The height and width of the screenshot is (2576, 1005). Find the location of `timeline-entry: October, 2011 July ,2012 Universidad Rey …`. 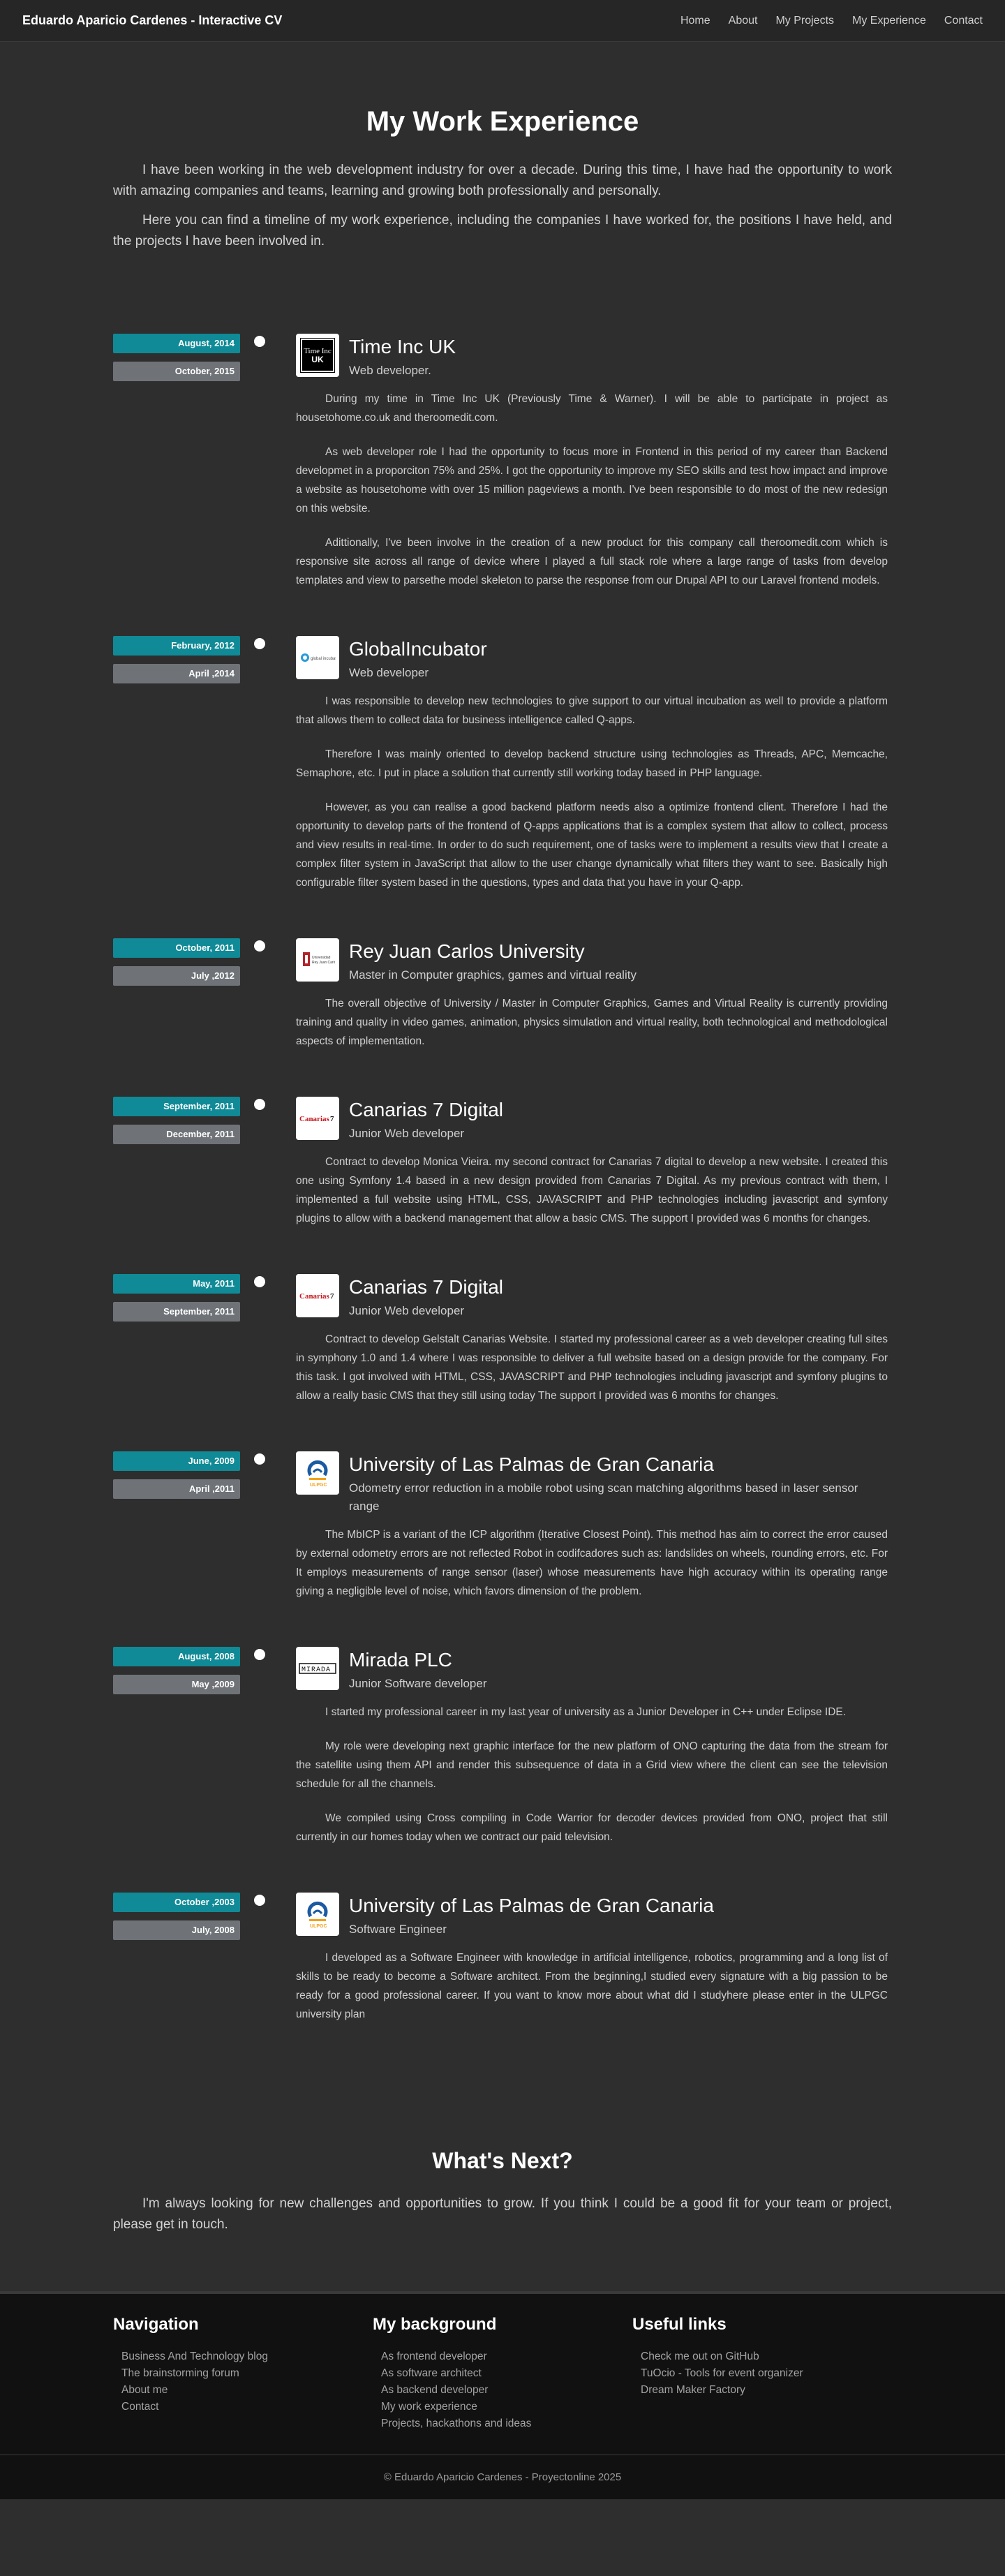

timeline-entry: October, 2011 July ,2012 Universidad Rey … is located at coordinates (502, 1002).